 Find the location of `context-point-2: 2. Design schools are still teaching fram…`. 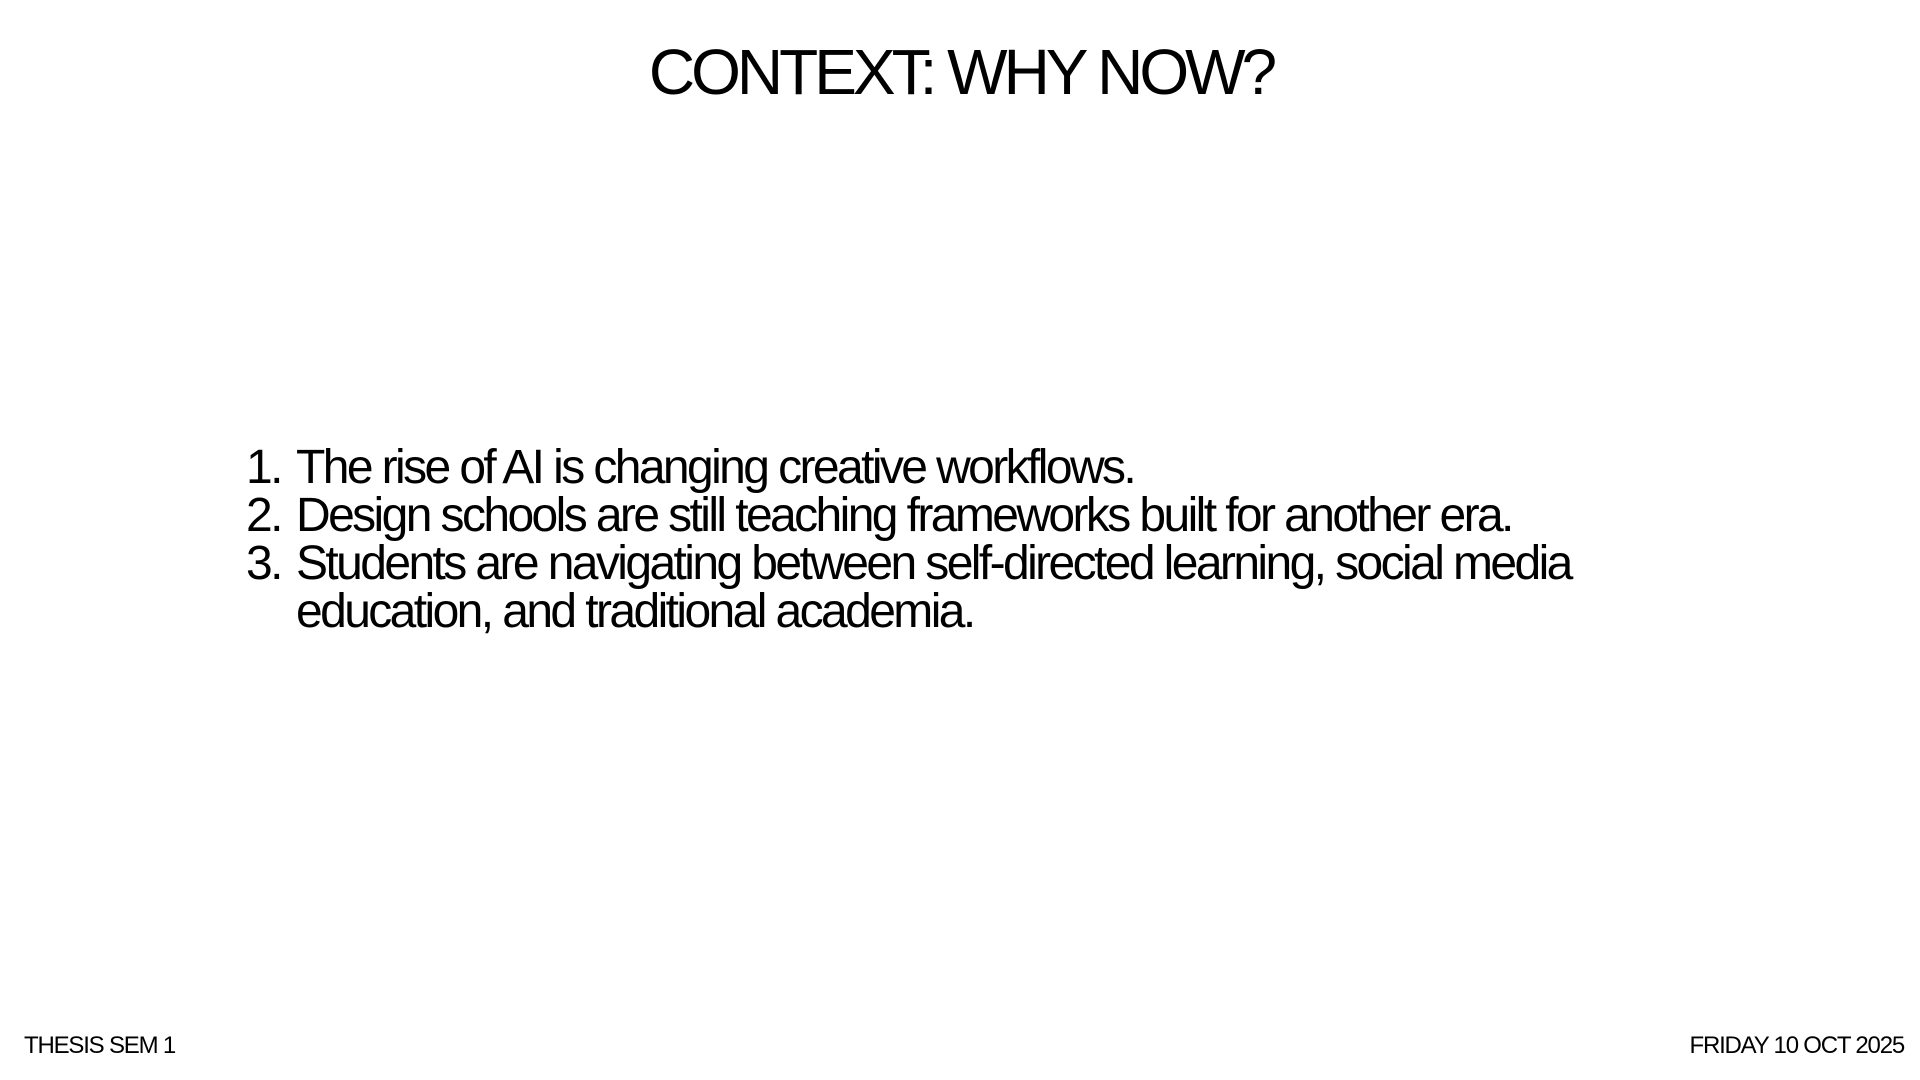

context-point-2: 2. Design schools are still teaching fram… is located at coordinates (996, 516).